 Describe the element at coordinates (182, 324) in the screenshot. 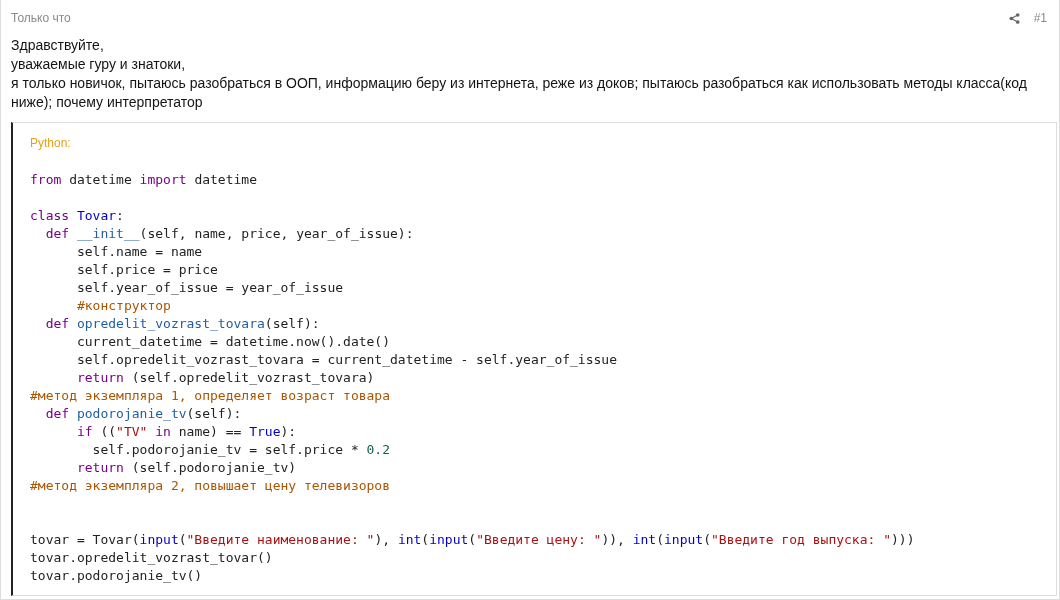

I see `code-line: def opredelit_vozrast_tovara(self):` at that location.